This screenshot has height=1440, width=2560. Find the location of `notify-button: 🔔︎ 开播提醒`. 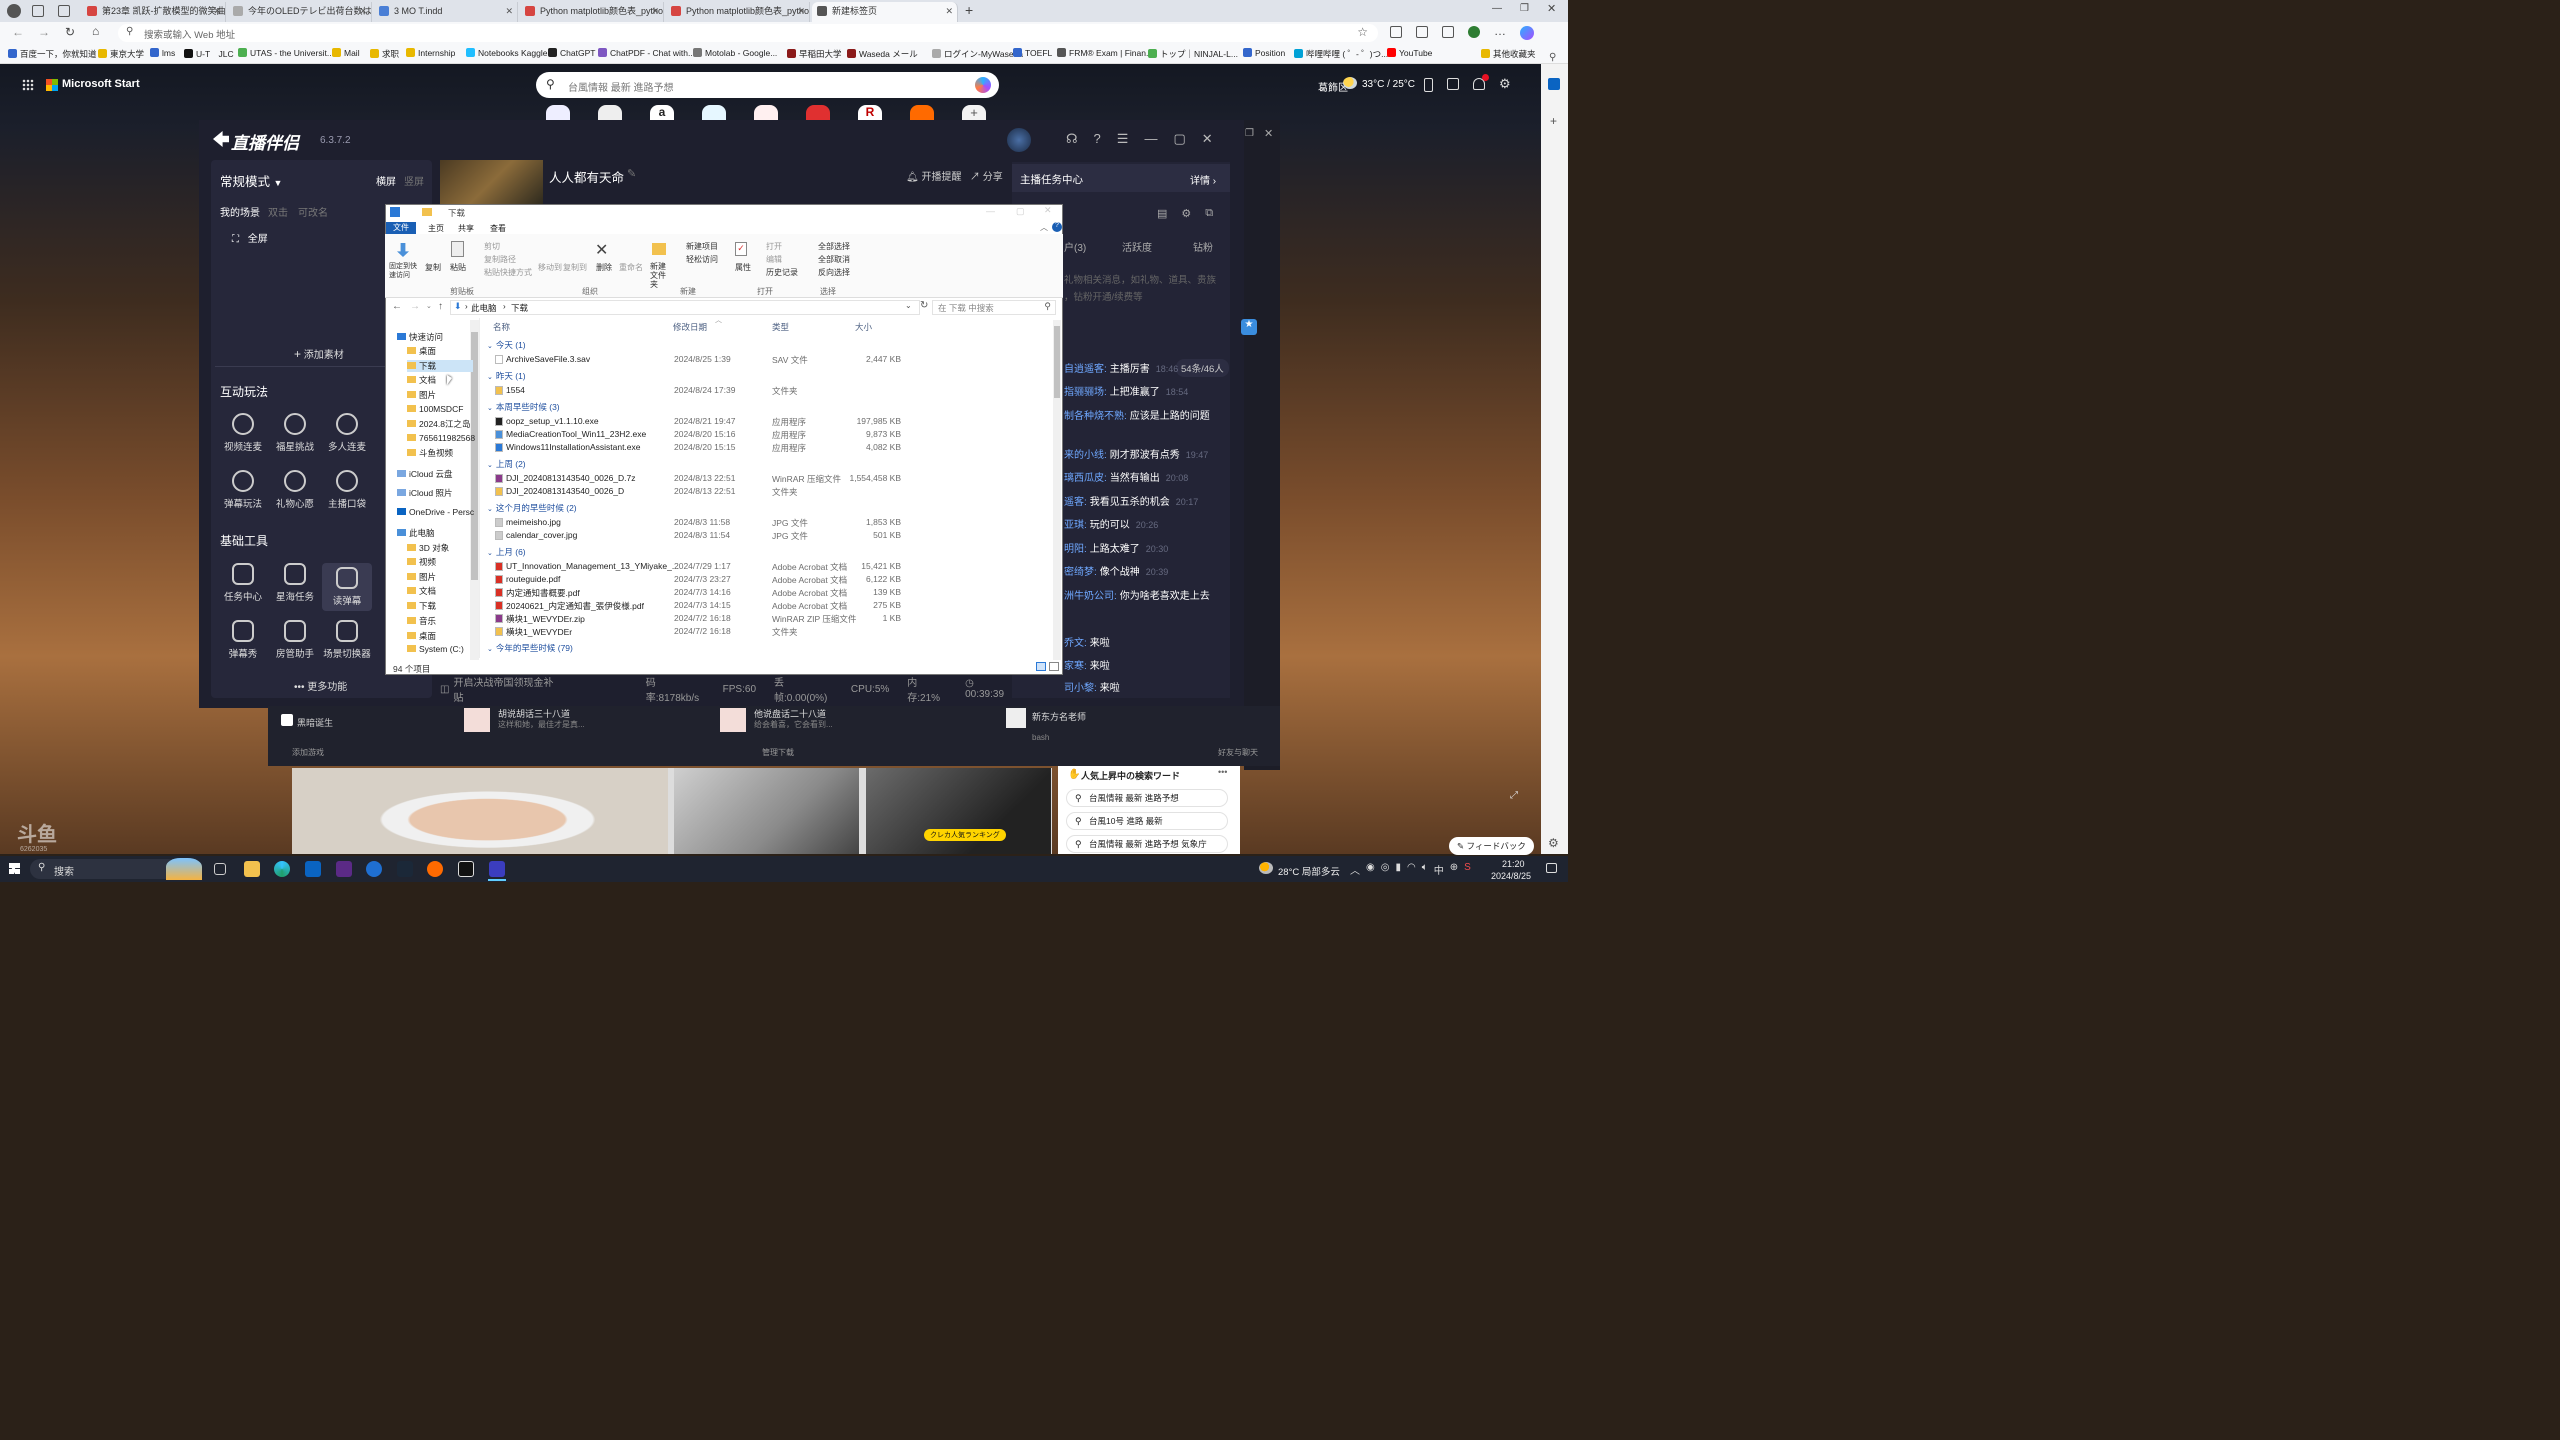

notify-button: 🔔︎ 开播提醒 is located at coordinates (933, 175).